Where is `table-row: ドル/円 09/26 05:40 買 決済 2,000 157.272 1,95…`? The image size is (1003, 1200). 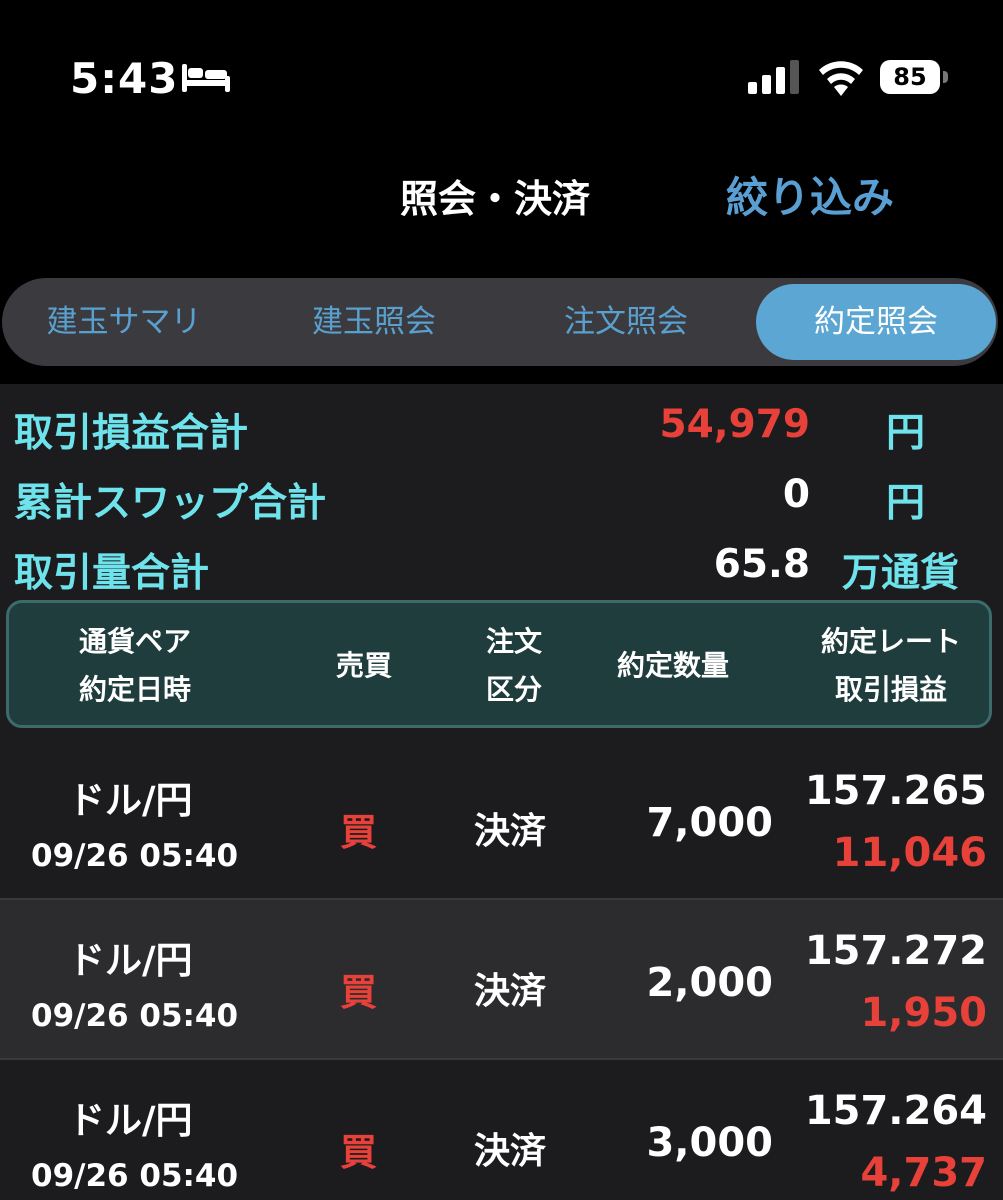 table-row: ドル/円 09/26 05:40 買 決済 2,000 157.272 1,95… is located at coordinates (501, 979).